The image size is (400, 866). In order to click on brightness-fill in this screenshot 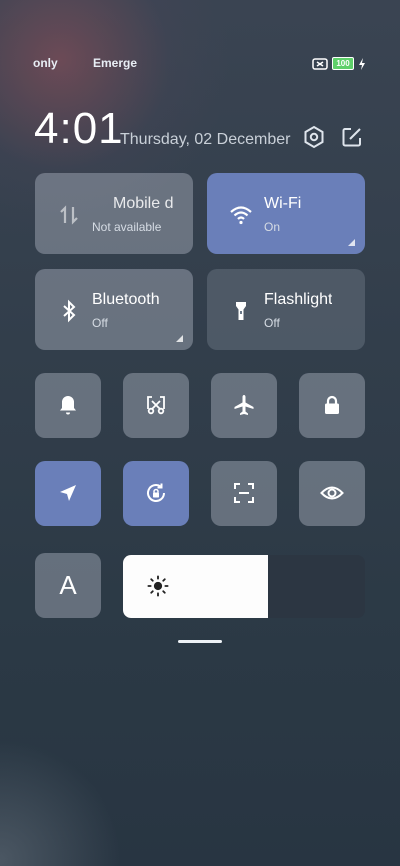, I will do `click(195, 586)`.